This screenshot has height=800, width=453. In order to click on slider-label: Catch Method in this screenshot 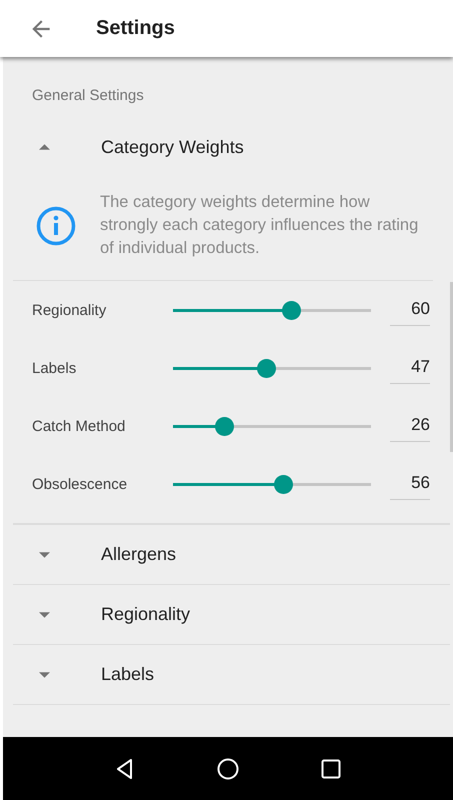, I will do `click(79, 426)`.